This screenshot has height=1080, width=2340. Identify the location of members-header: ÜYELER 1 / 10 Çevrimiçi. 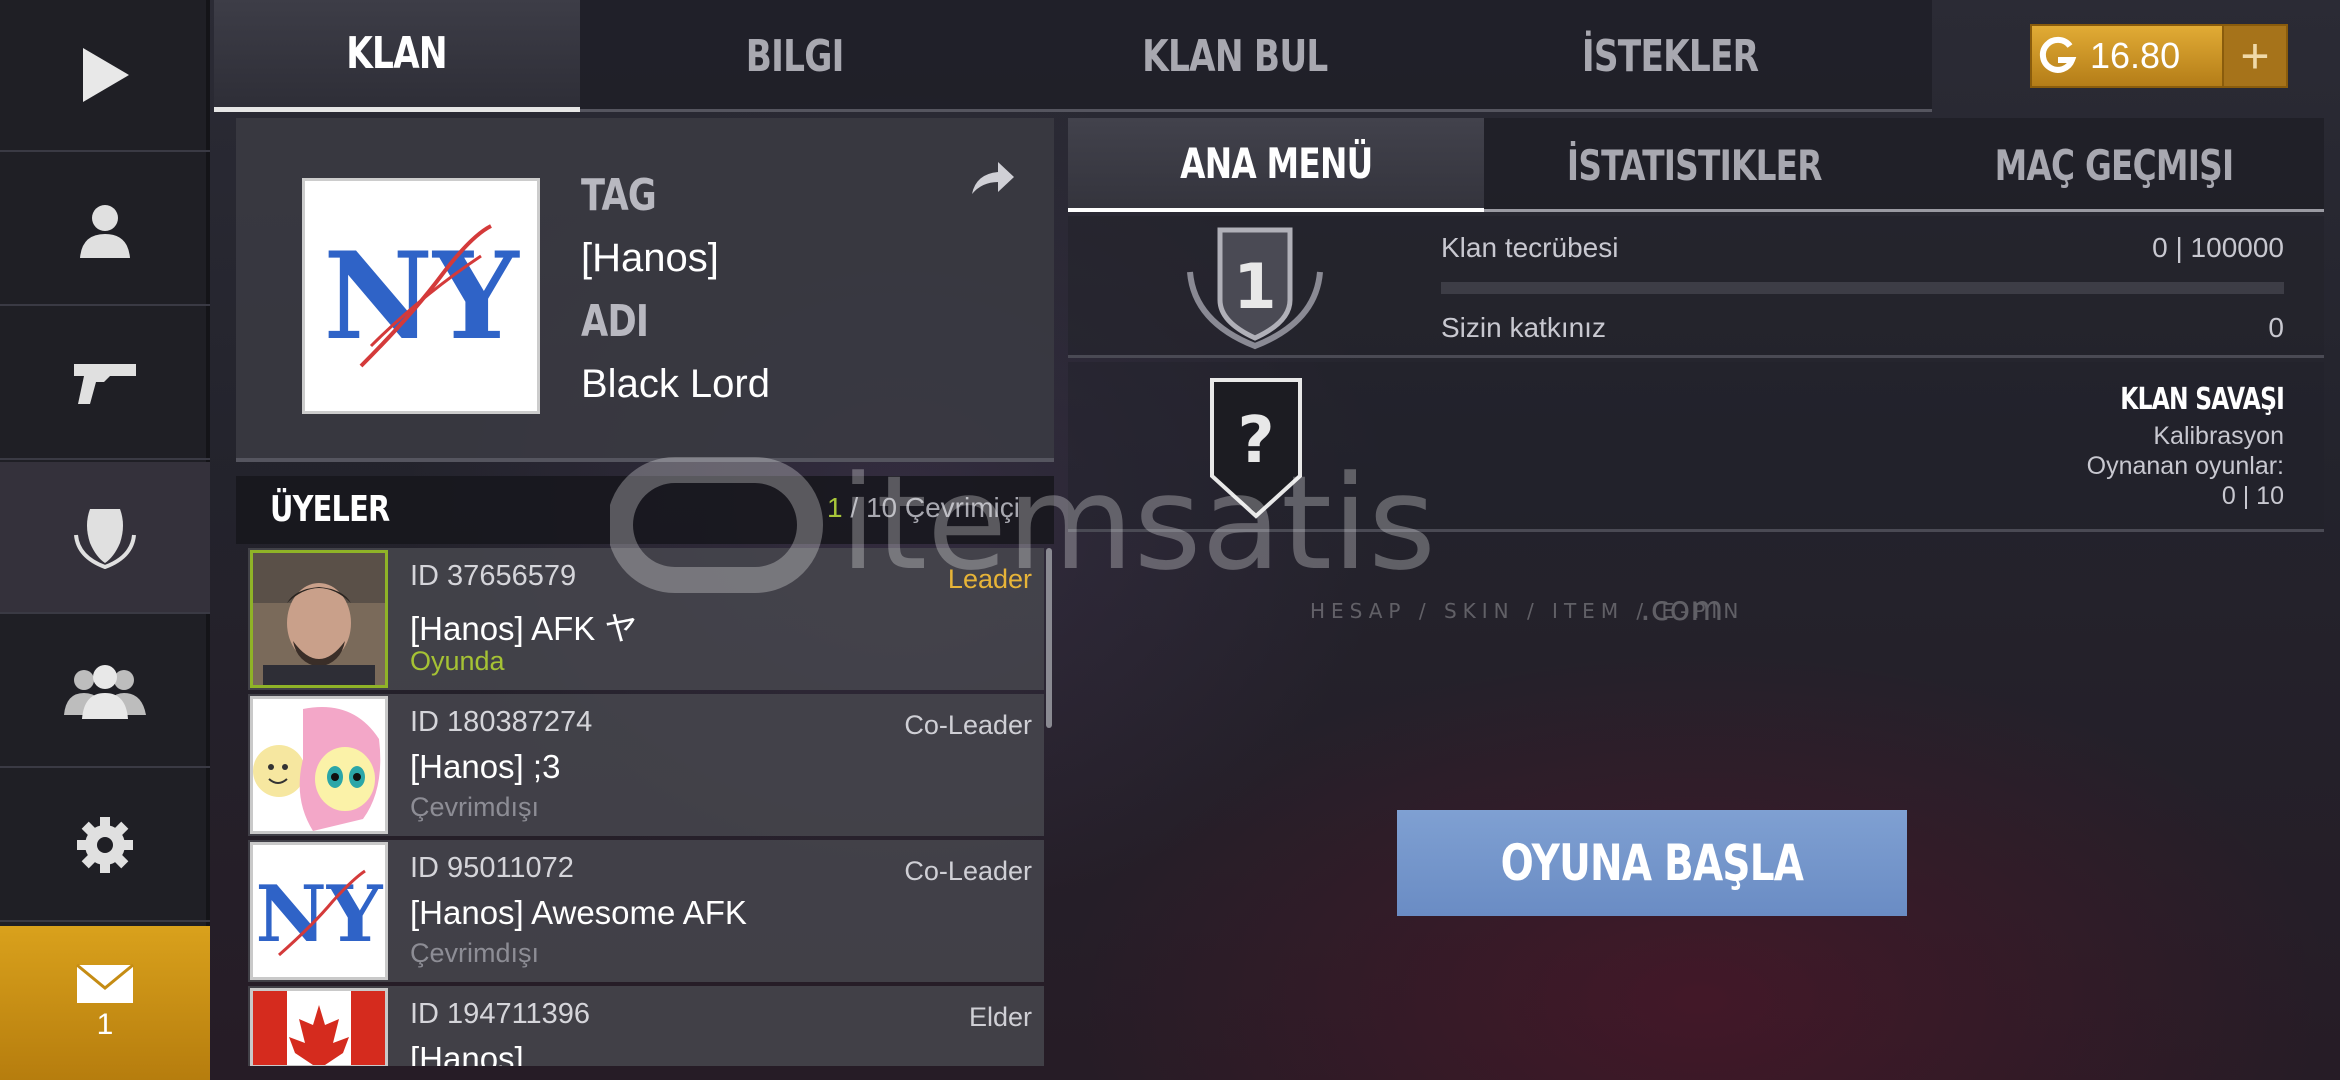
(645, 510).